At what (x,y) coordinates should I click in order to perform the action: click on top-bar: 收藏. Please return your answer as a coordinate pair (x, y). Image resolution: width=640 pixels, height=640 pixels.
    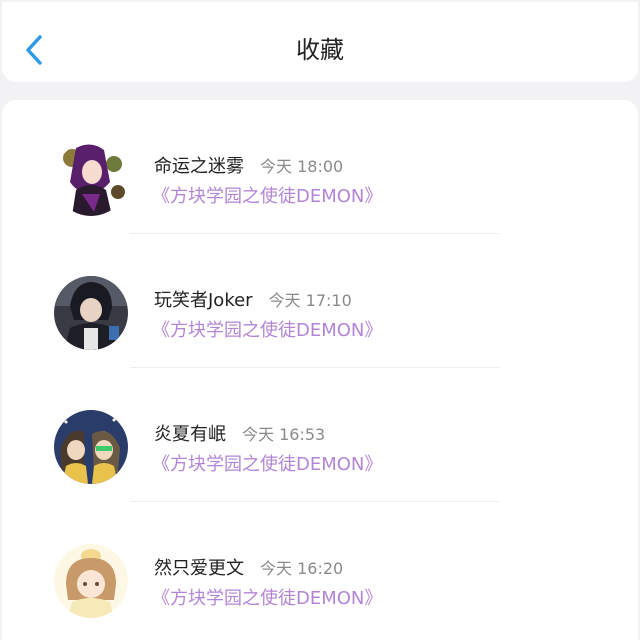
    Looking at the image, I should click on (320, 42).